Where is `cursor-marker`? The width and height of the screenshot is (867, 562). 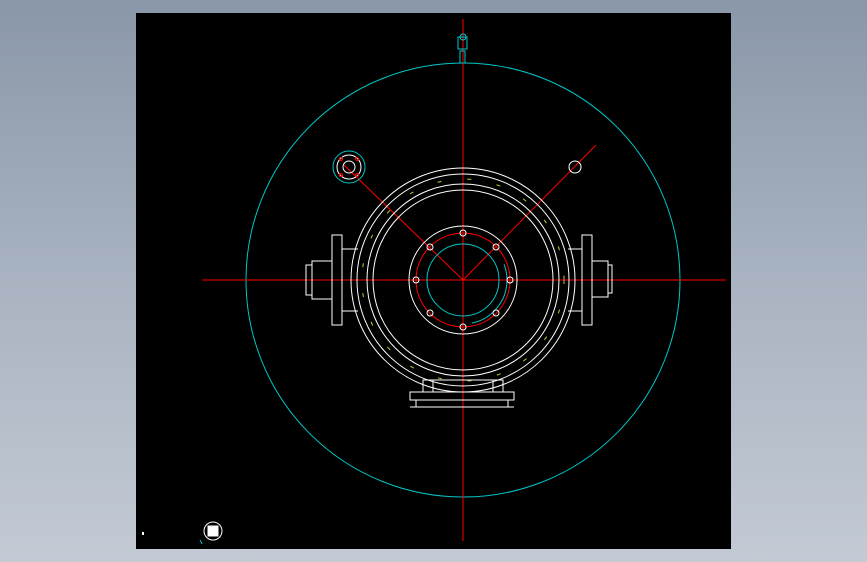
cursor-marker is located at coordinates (143, 533).